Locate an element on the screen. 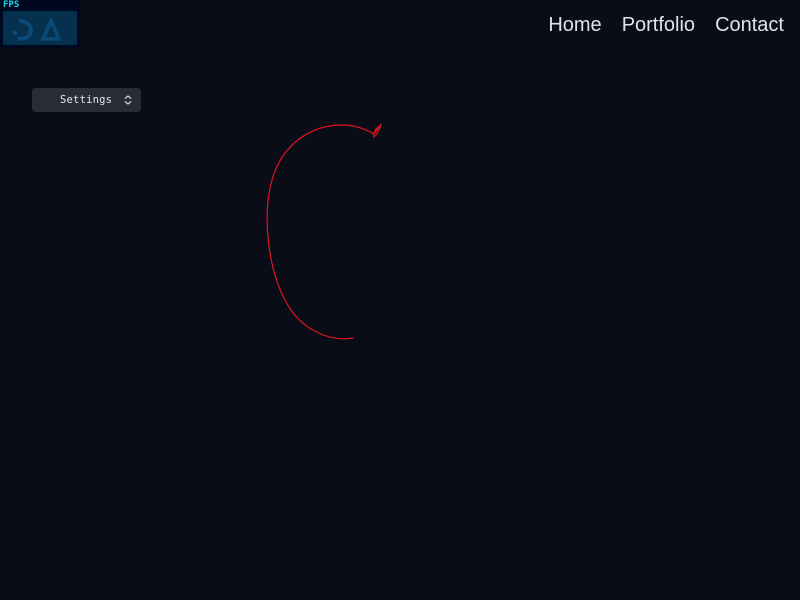  settings-label: Settings is located at coordinates (86, 100).